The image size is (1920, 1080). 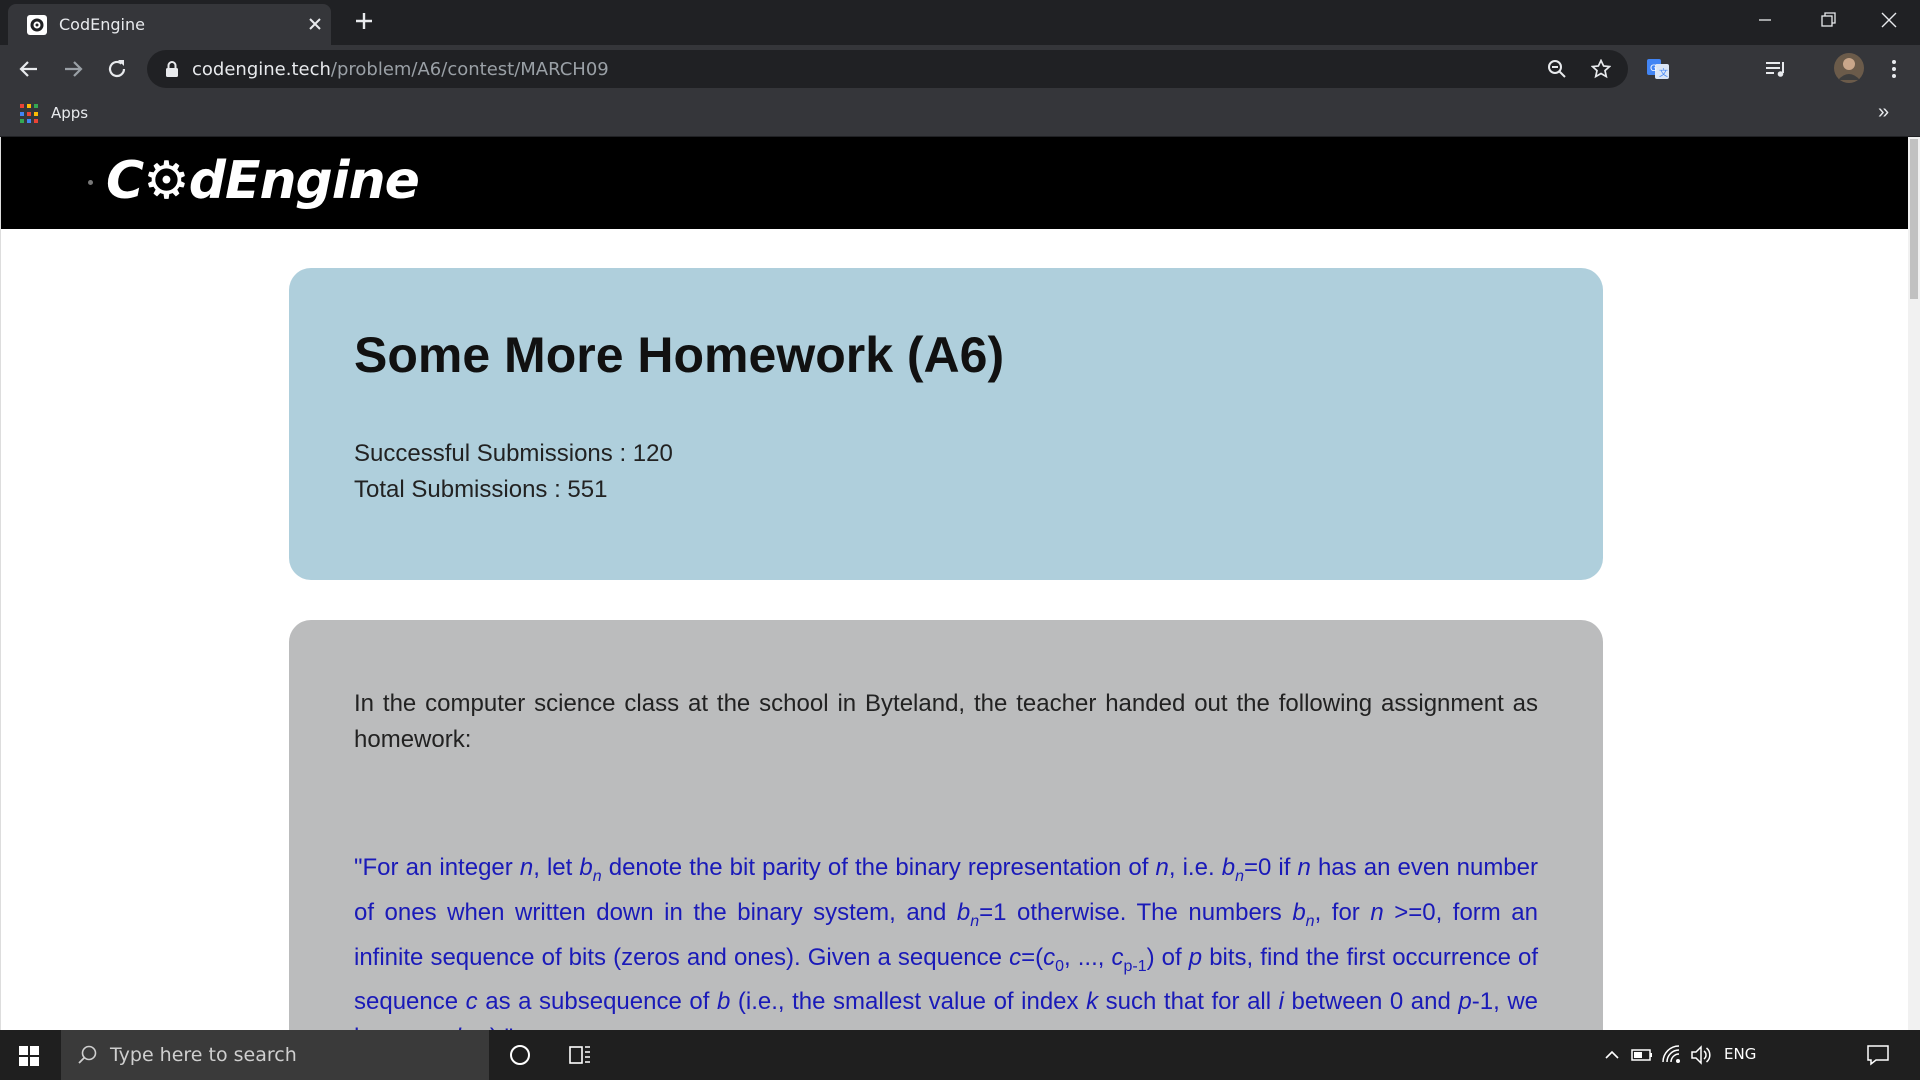 I want to click on url-path: /problem/A6/contest/MARCH09, so click(x=469, y=69).